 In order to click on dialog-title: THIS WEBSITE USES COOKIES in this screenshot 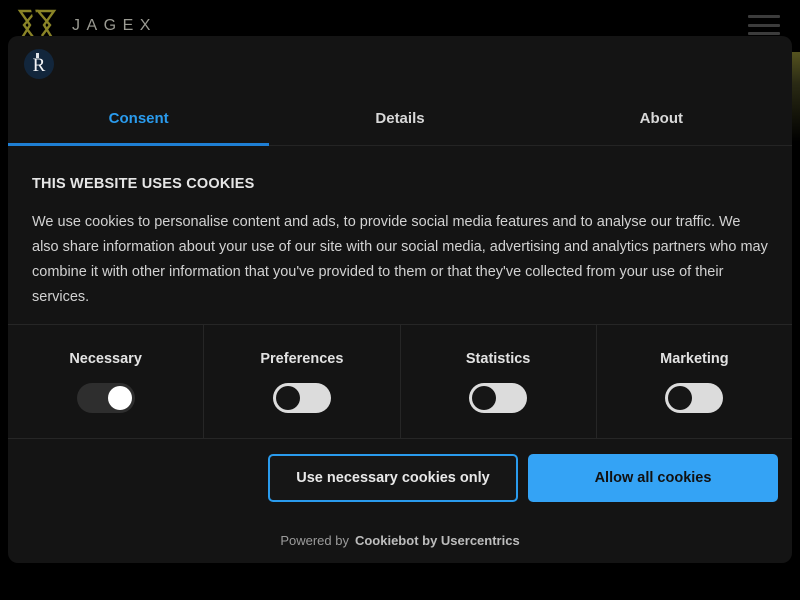, I will do `click(143, 184)`.